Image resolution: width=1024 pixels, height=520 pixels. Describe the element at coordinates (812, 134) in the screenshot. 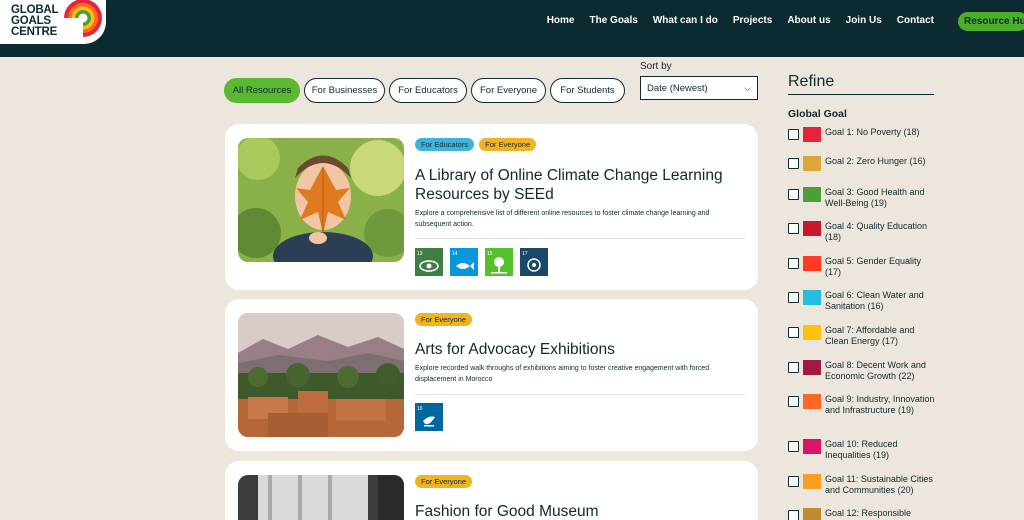

I see `goal-1-icon` at that location.